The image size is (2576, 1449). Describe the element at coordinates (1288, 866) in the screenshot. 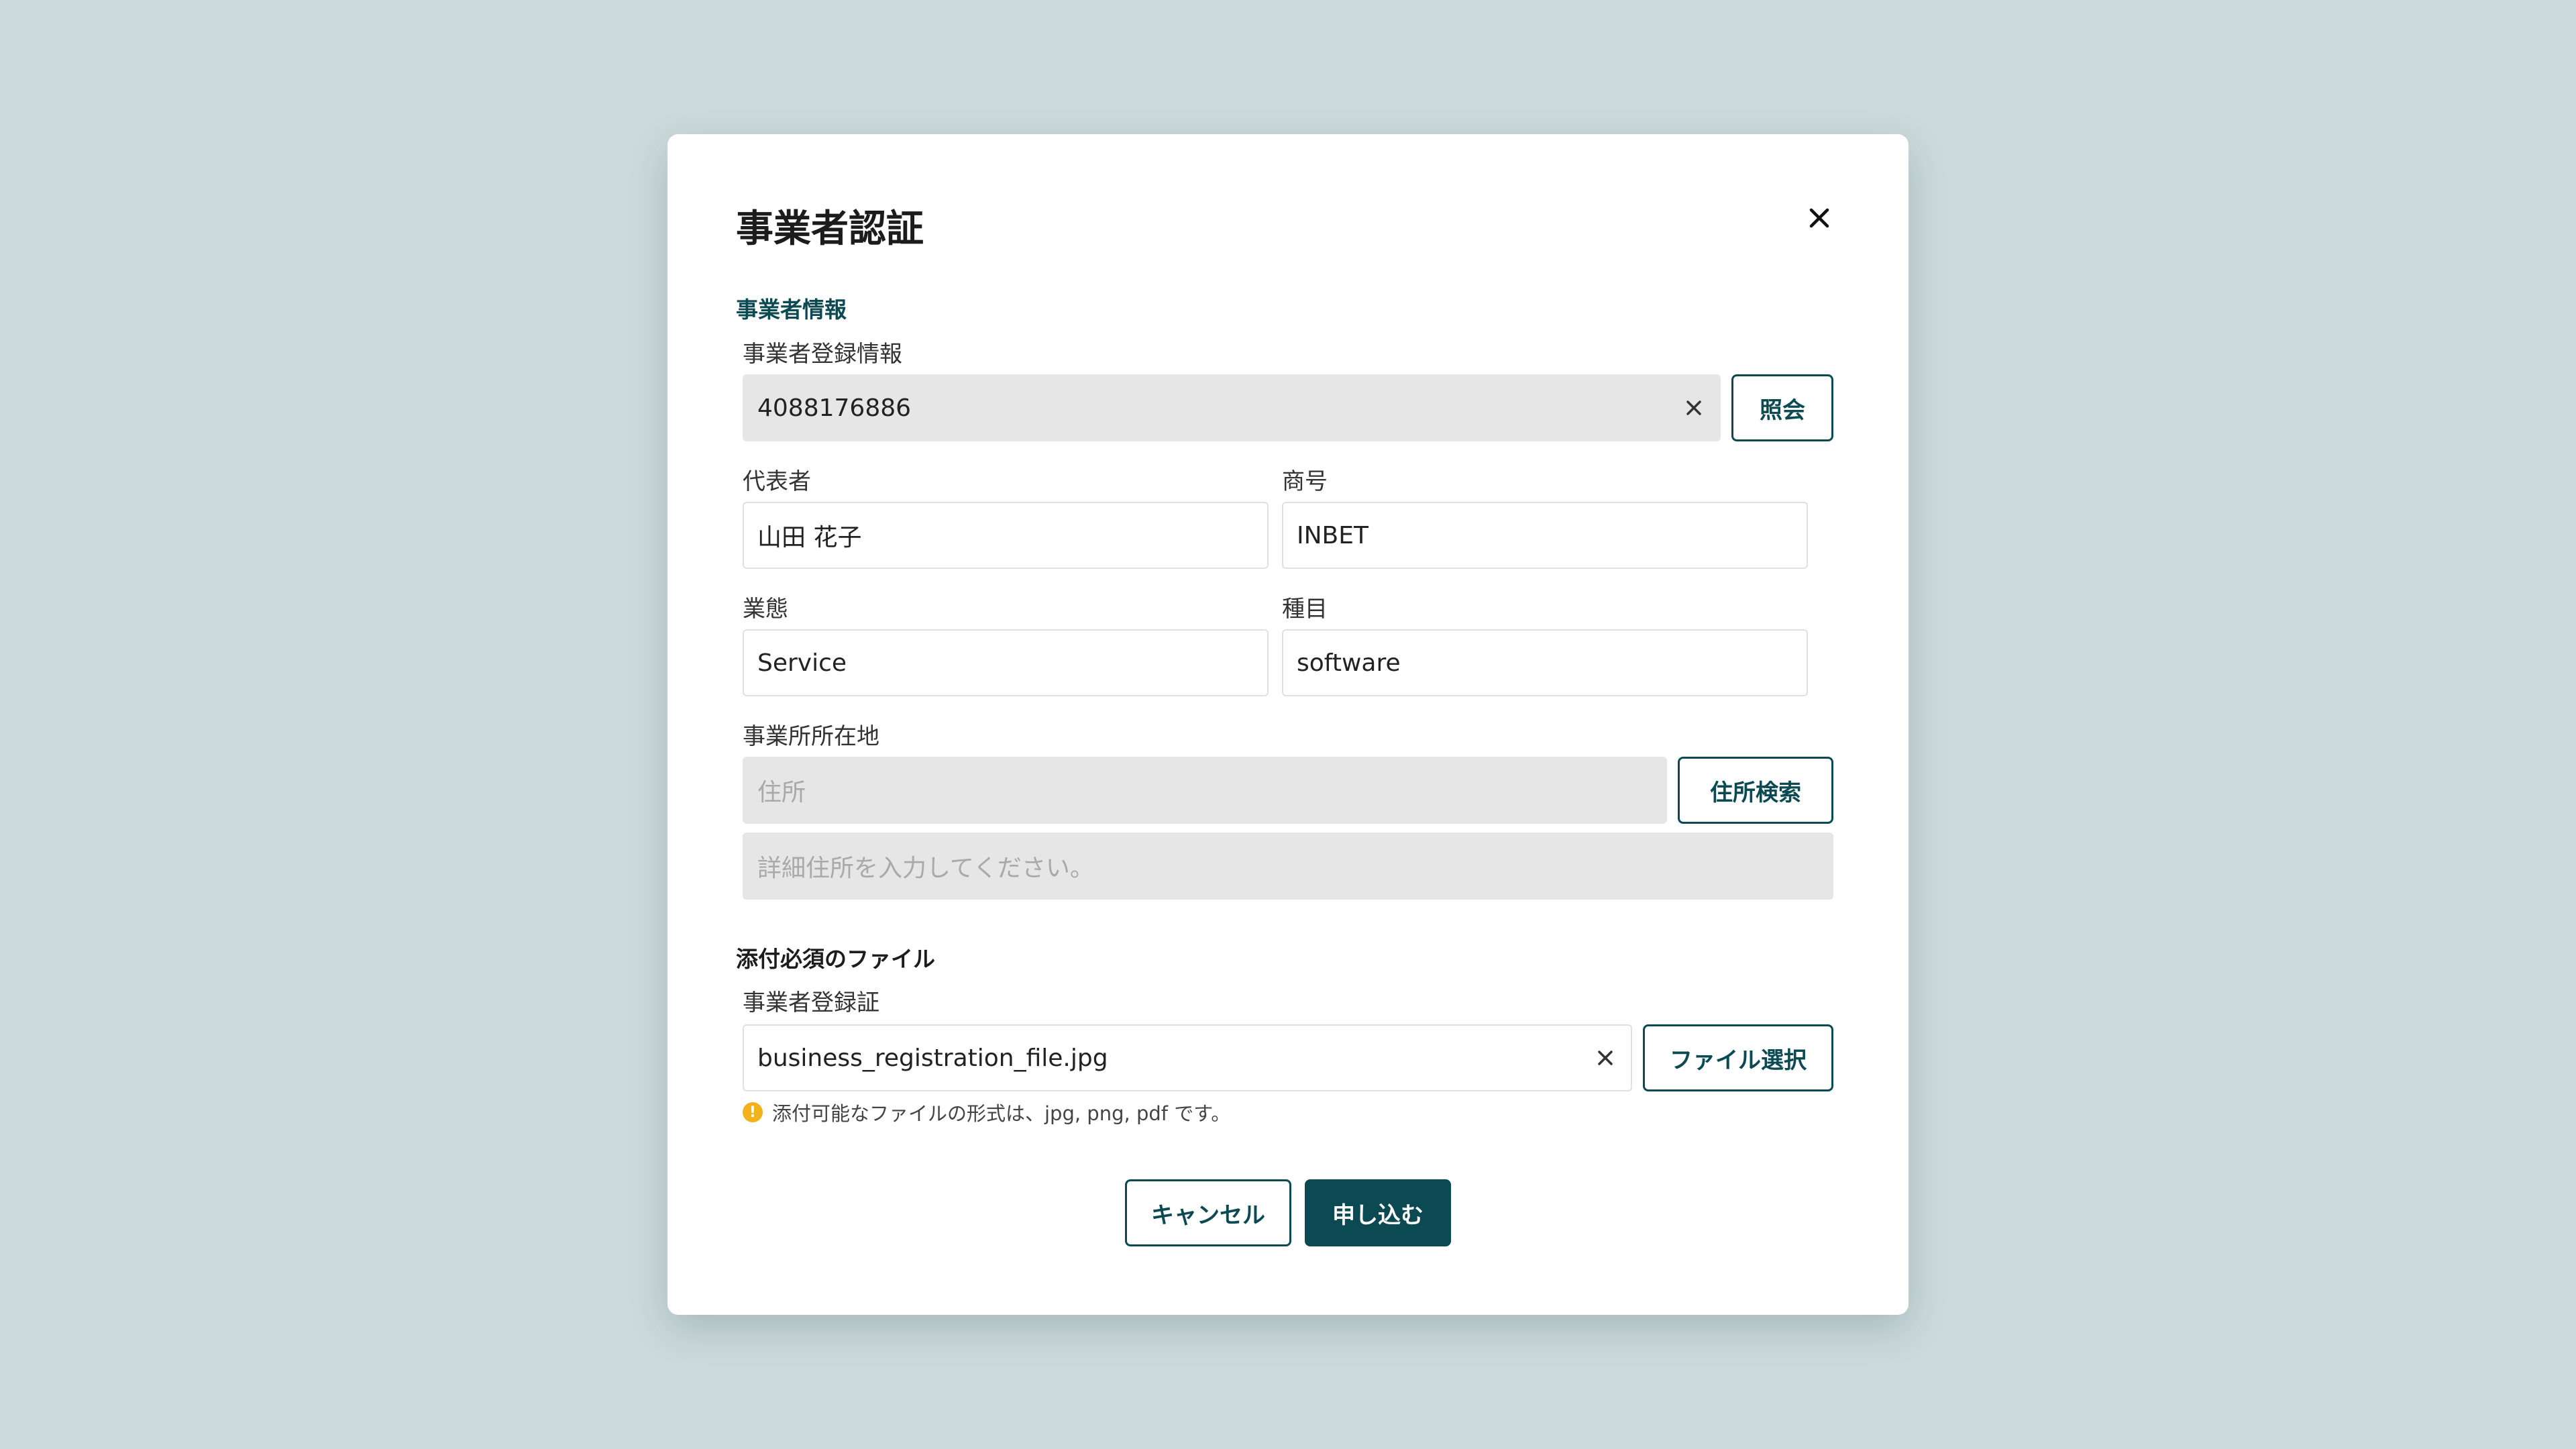

I see `address-detail-field: 詳細住所を入力してください。` at that location.